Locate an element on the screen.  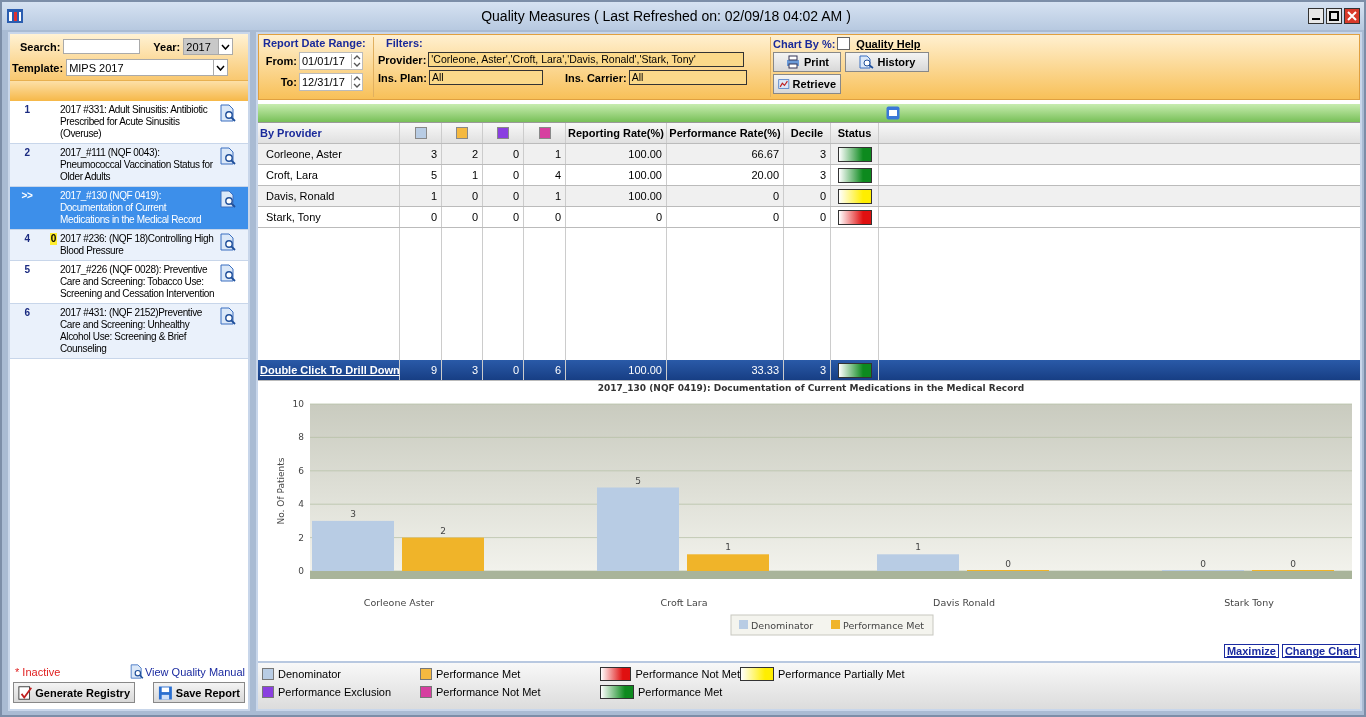
search-field is located at coordinates (102, 46).